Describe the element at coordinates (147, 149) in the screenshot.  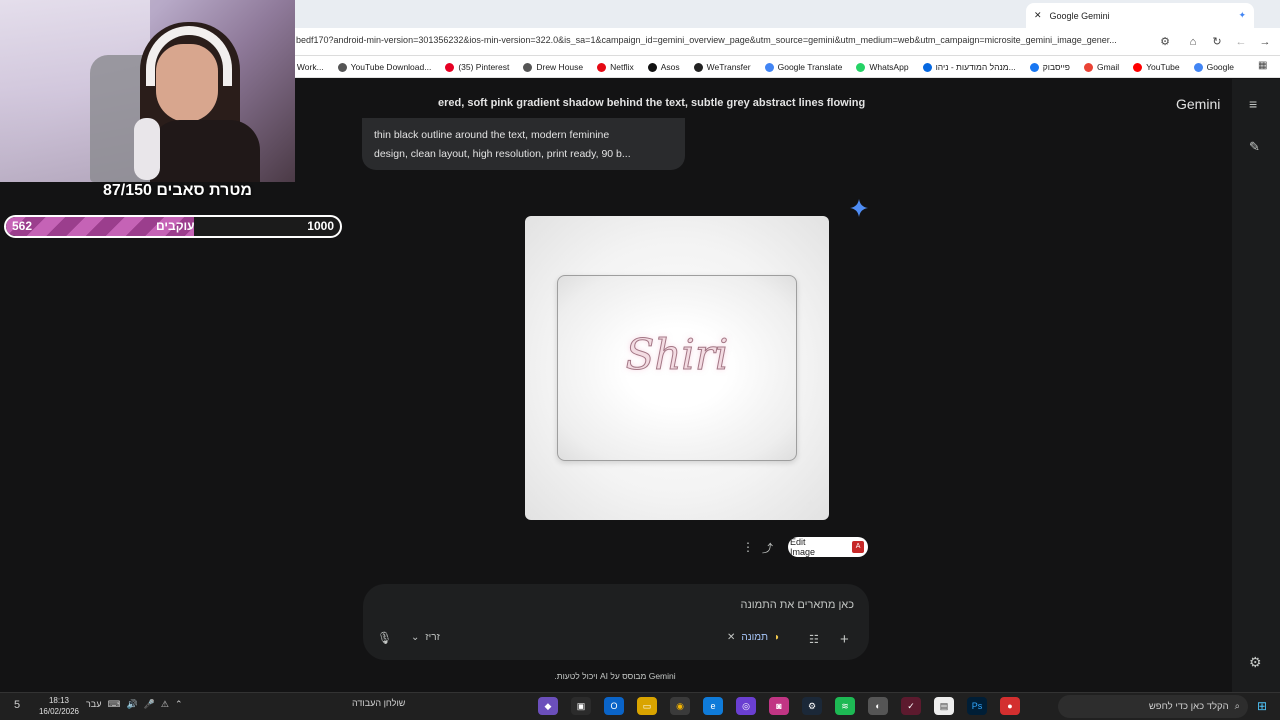
I see `webcam-microphone` at that location.